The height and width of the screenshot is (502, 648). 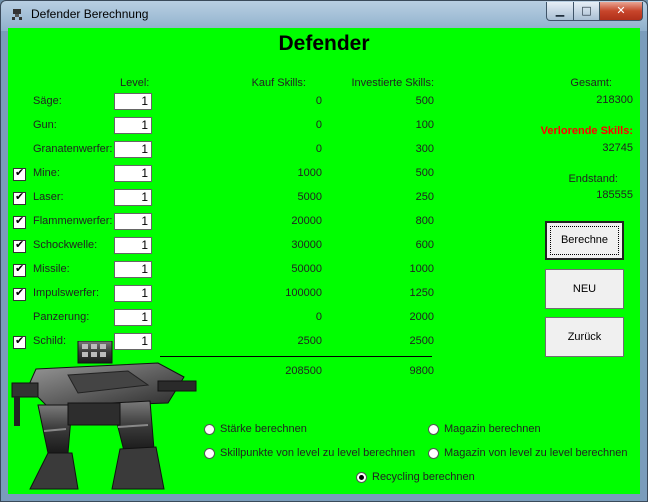 What do you see at coordinates (421, 341) in the screenshot?
I see `investiert-value: 2500` at bounding box center [421, 341].